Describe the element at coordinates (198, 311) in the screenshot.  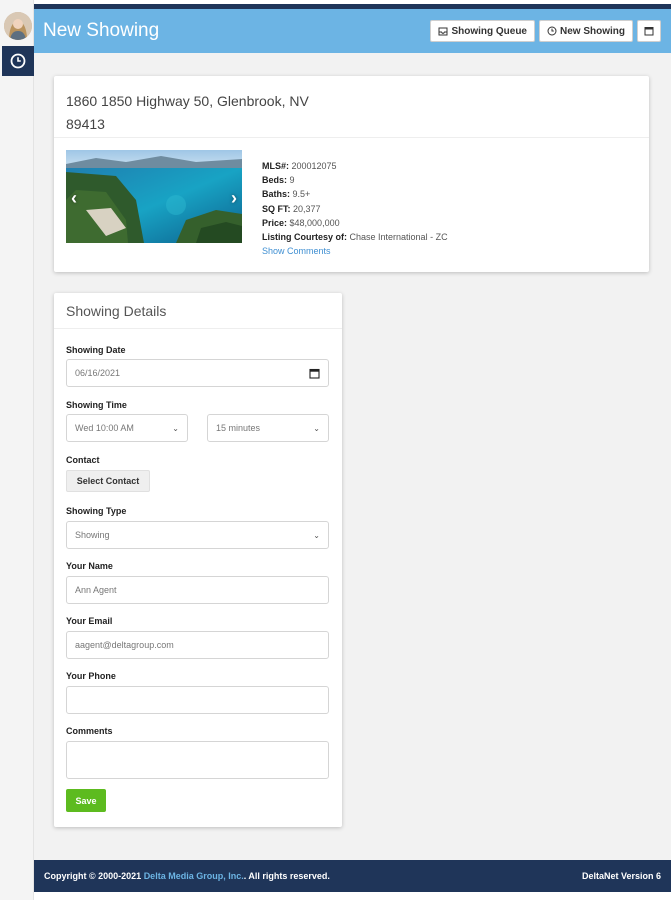
I see `details-title: Showing Details` at that location.